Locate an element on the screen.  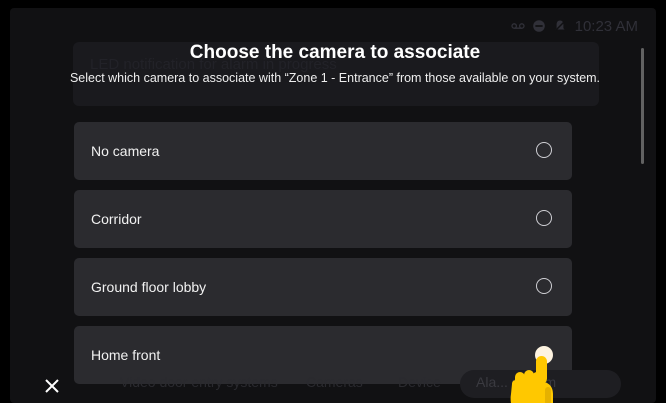
status-icons is located at coordinates (538, 26).